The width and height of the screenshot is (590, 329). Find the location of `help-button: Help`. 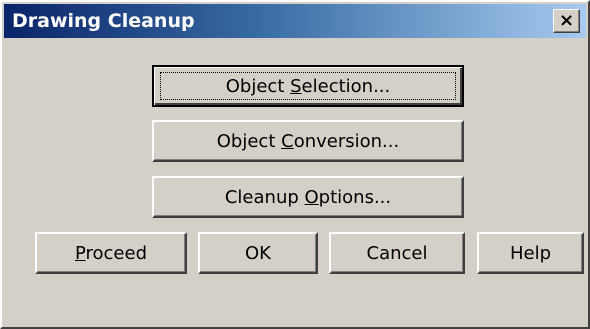

help-button: Help is located at coordinates (530, 253).